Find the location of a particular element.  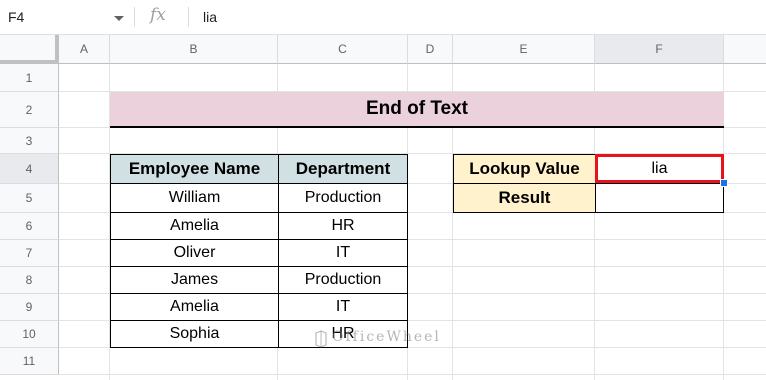

row-header-9: 9 is located at coordinates (29, 307).